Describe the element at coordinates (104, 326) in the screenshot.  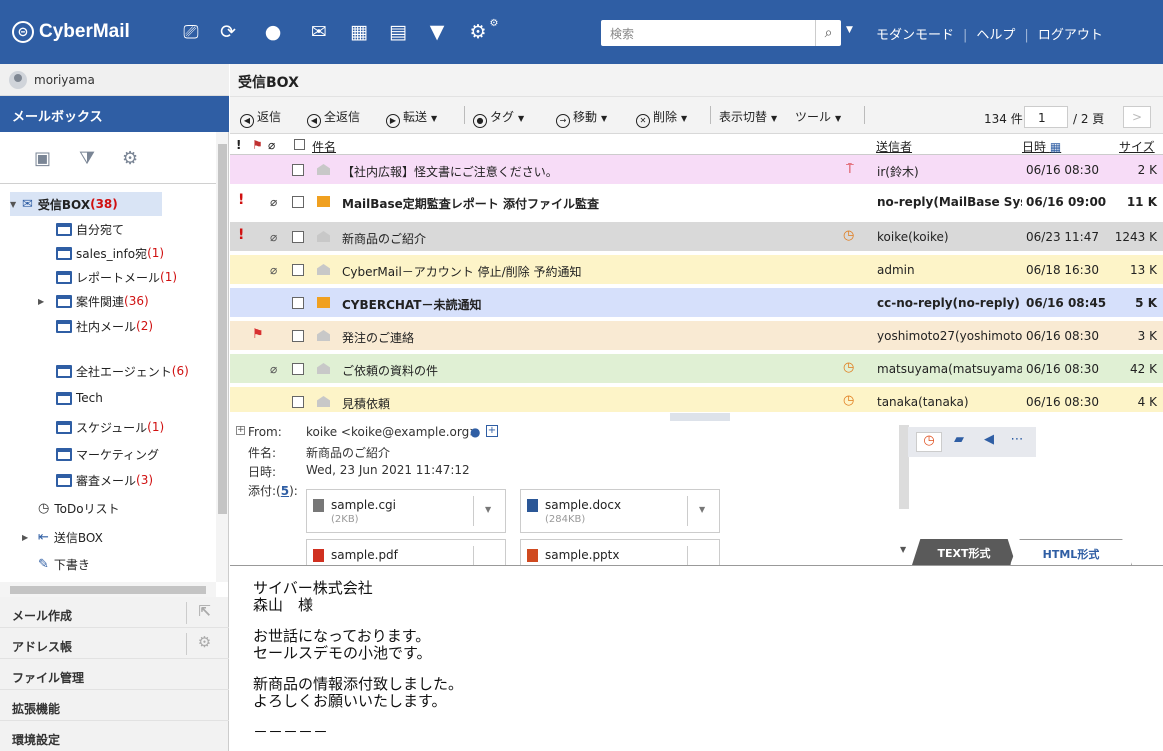
I see `folder-internal: 社内メール (2)` at that location.